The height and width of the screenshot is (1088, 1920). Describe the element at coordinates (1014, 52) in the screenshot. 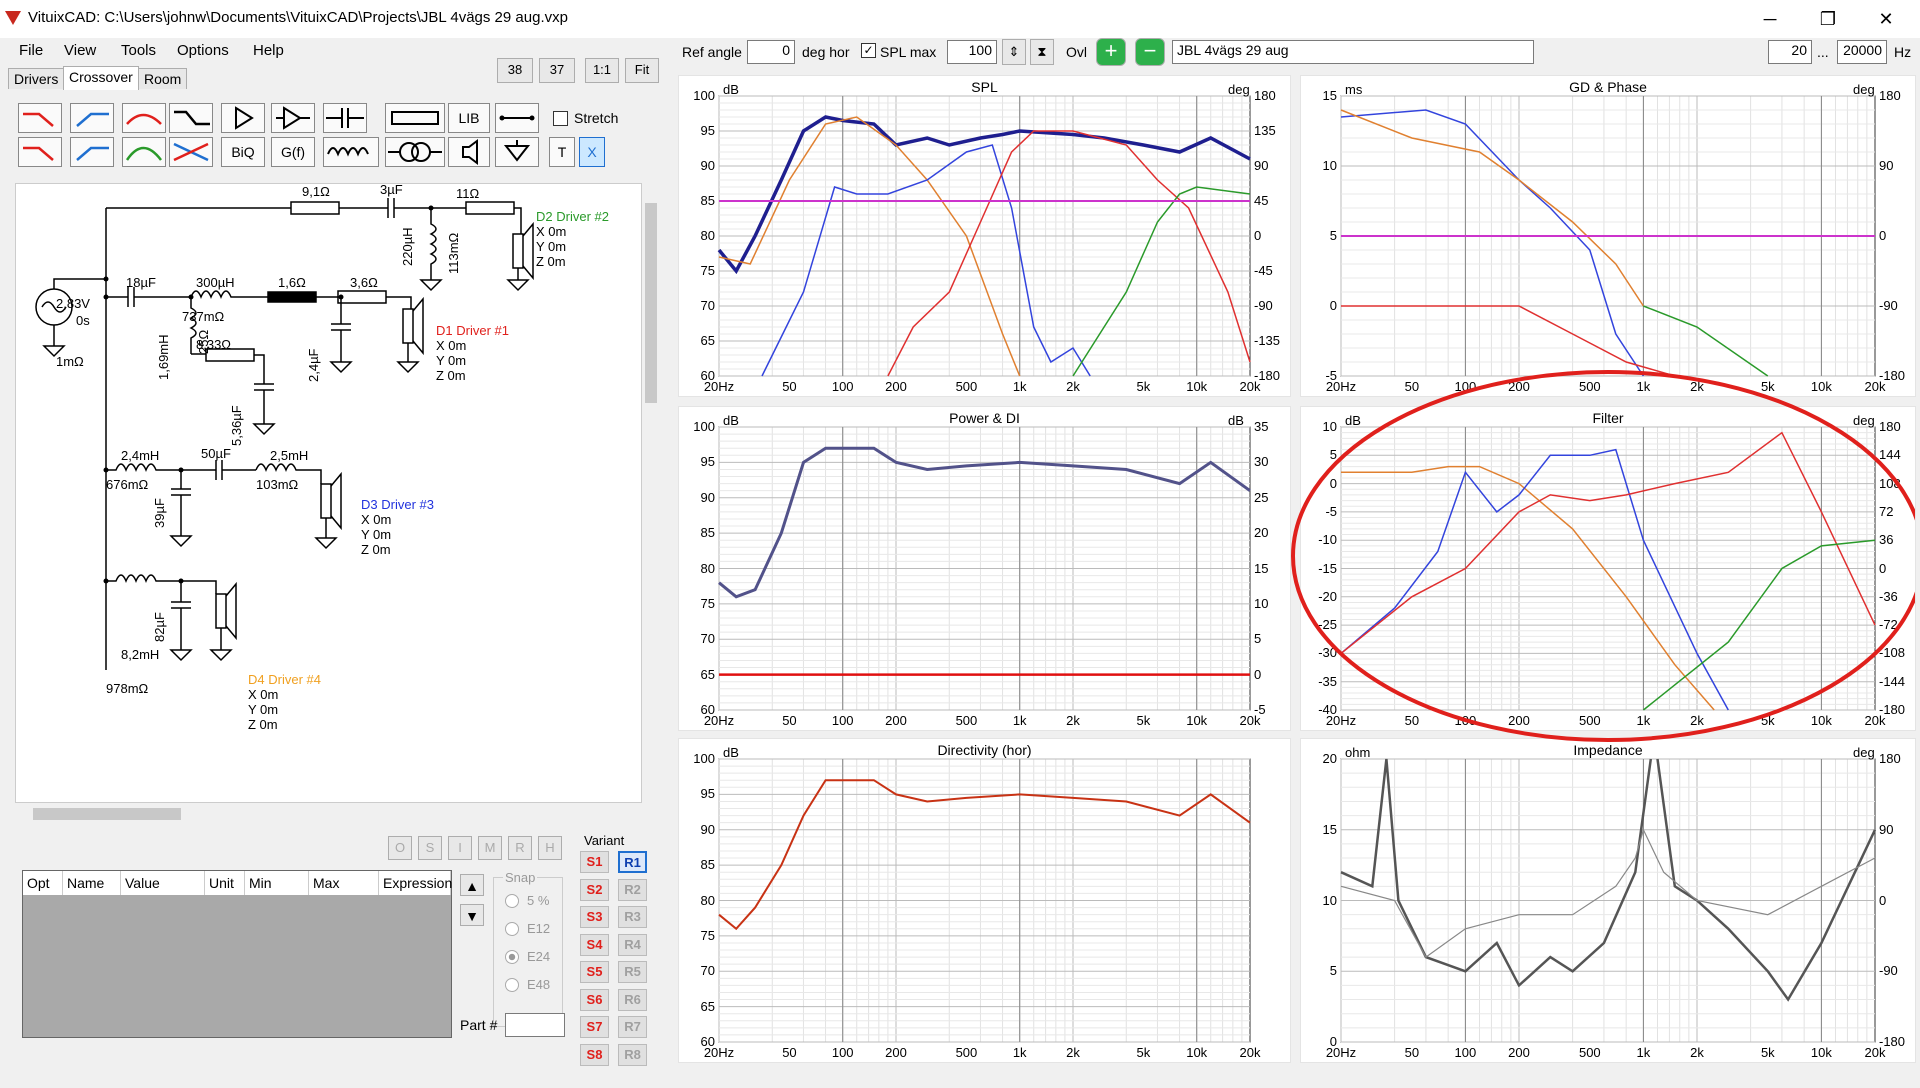

I see `spl-spinner-icon: ⇕` at that location.